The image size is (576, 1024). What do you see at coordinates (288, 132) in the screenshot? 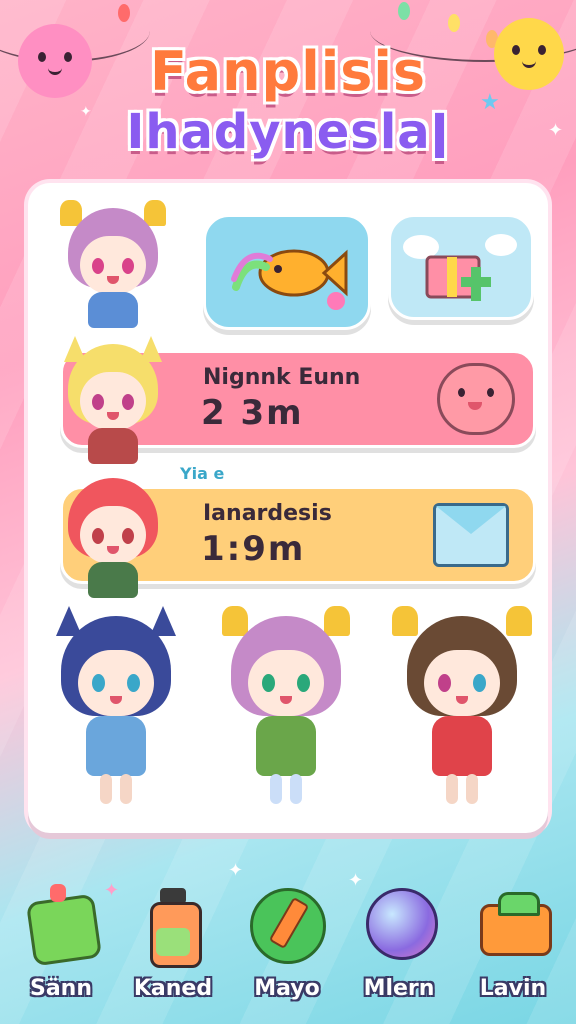
I see `title-line-2: Ihadyneslaǀ` at bounding box center [288, 132].